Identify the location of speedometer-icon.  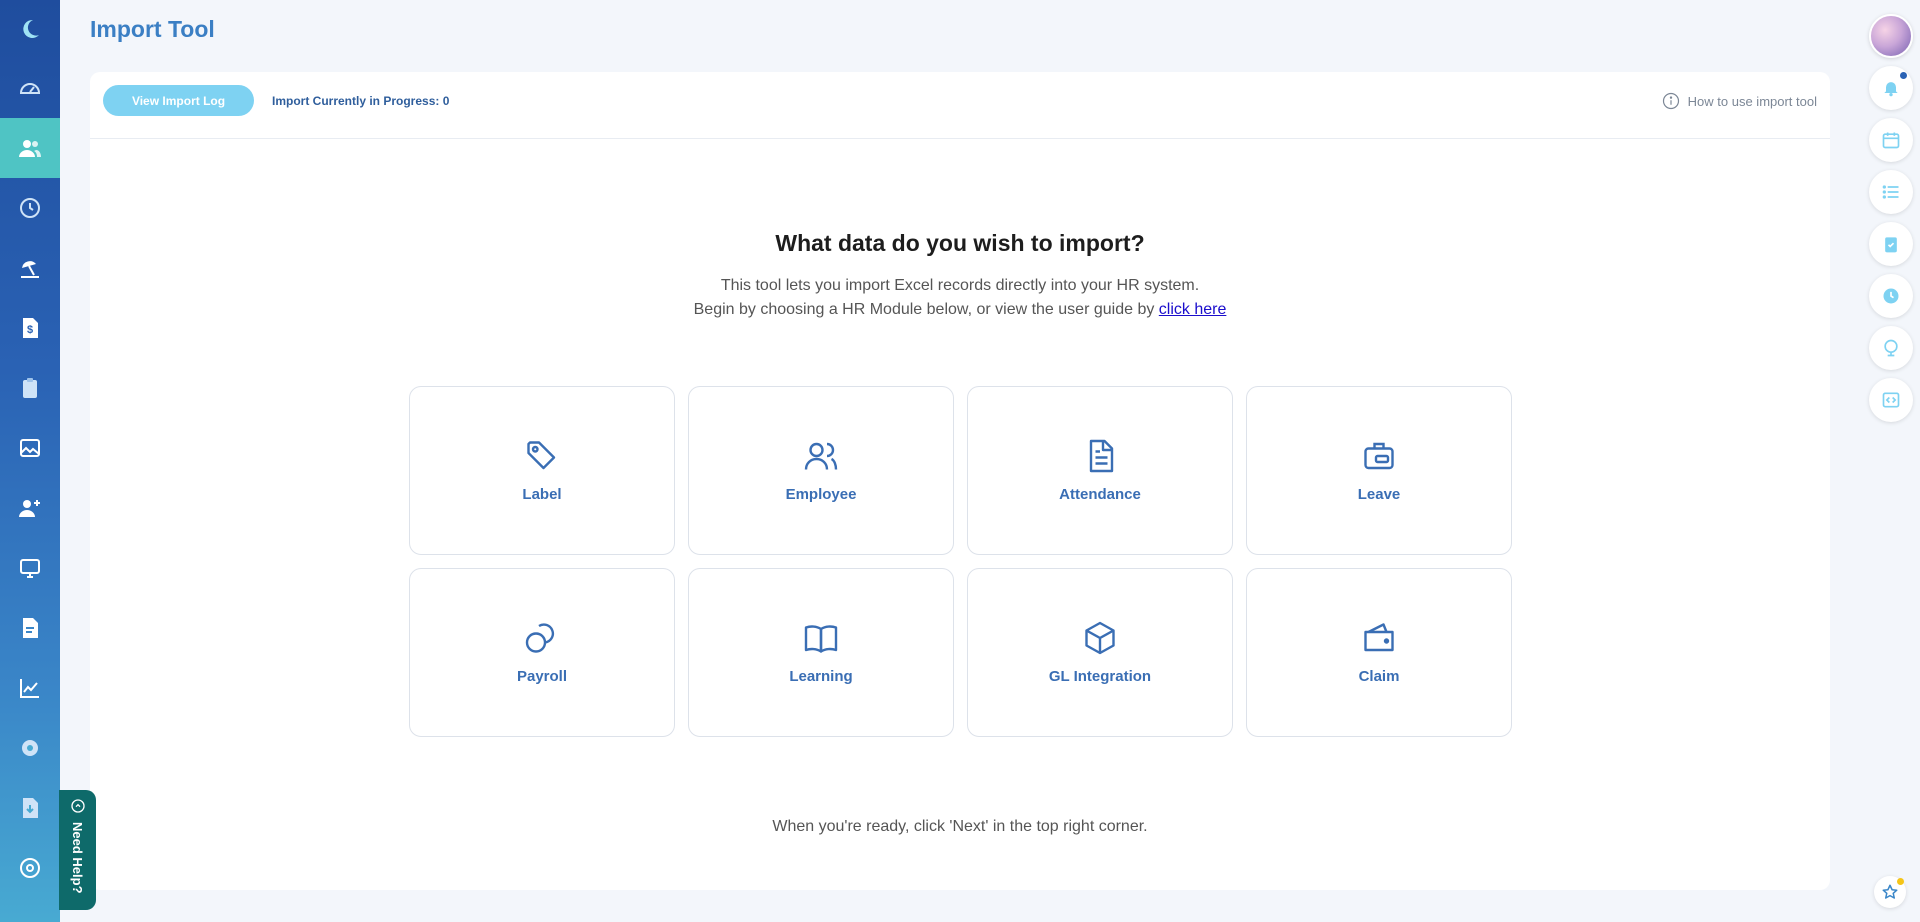
(30, 88).